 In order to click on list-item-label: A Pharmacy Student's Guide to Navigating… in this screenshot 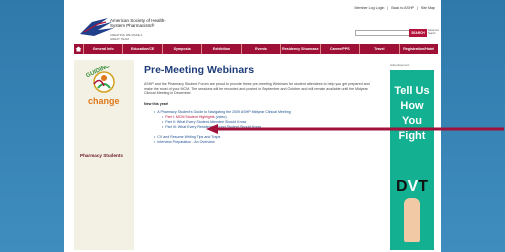, I will do `click(223, 112)`.